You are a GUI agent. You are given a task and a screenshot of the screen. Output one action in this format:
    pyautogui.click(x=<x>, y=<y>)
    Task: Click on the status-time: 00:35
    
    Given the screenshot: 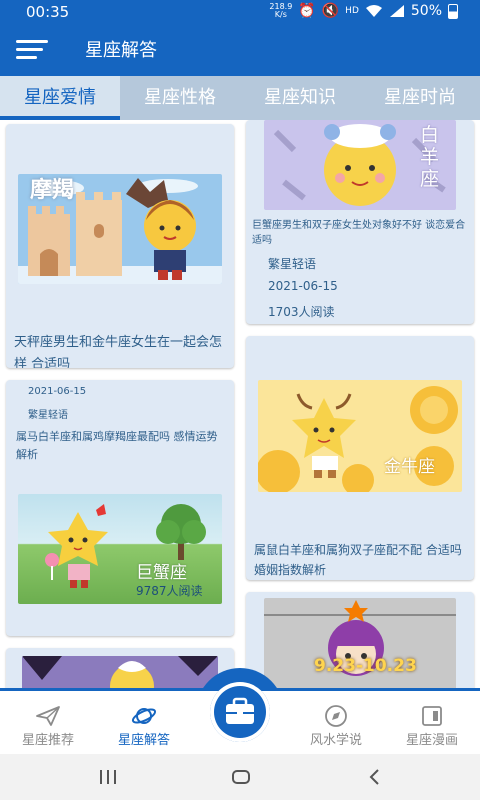 What is the action you would take?
    pyautogui.click(x=48, y=12)
    